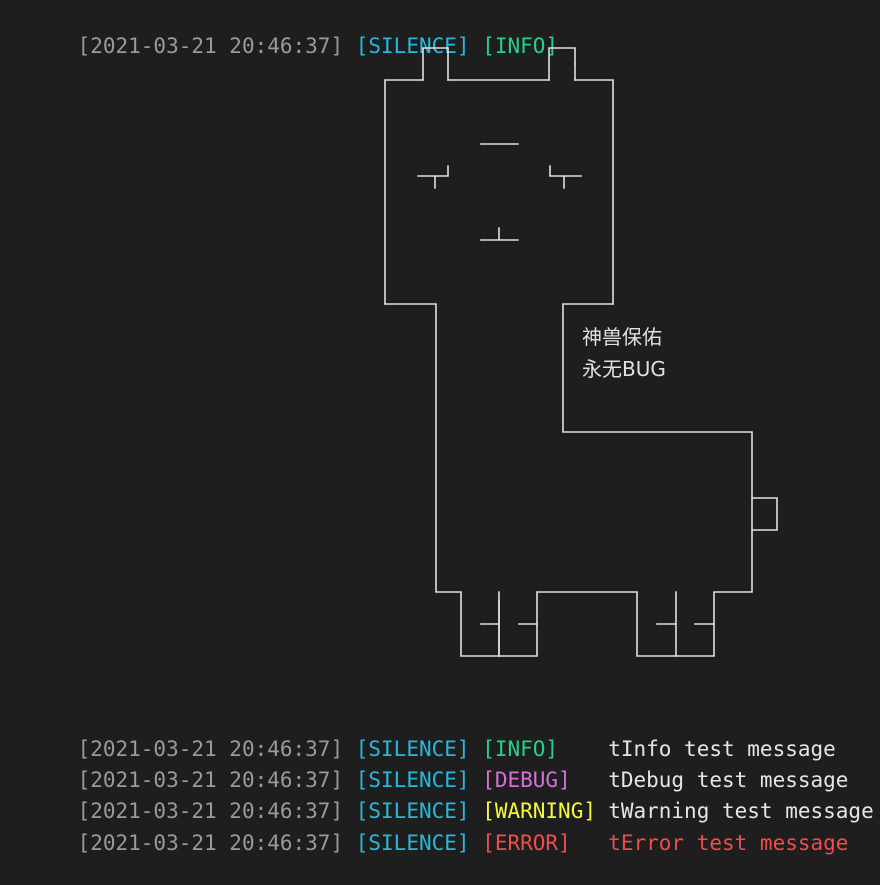 The height and width of the screenshot is (885, 880). I want to click on log-logger-name: [SILENCE], so click(412, 843).